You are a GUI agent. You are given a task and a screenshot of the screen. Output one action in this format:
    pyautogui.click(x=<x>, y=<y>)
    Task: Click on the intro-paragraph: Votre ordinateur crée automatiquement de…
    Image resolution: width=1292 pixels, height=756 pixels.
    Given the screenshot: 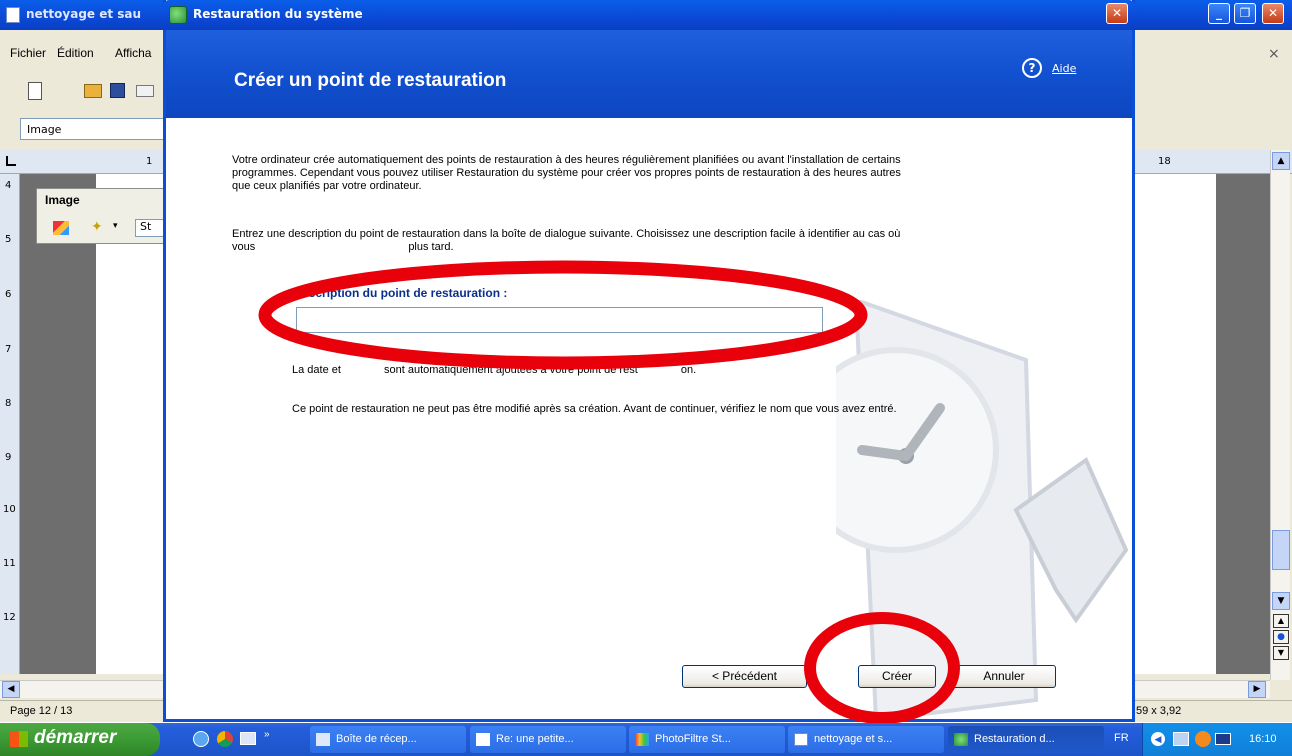 What is the action you would take?
    pyautogui.click(x=566, y=173)
    